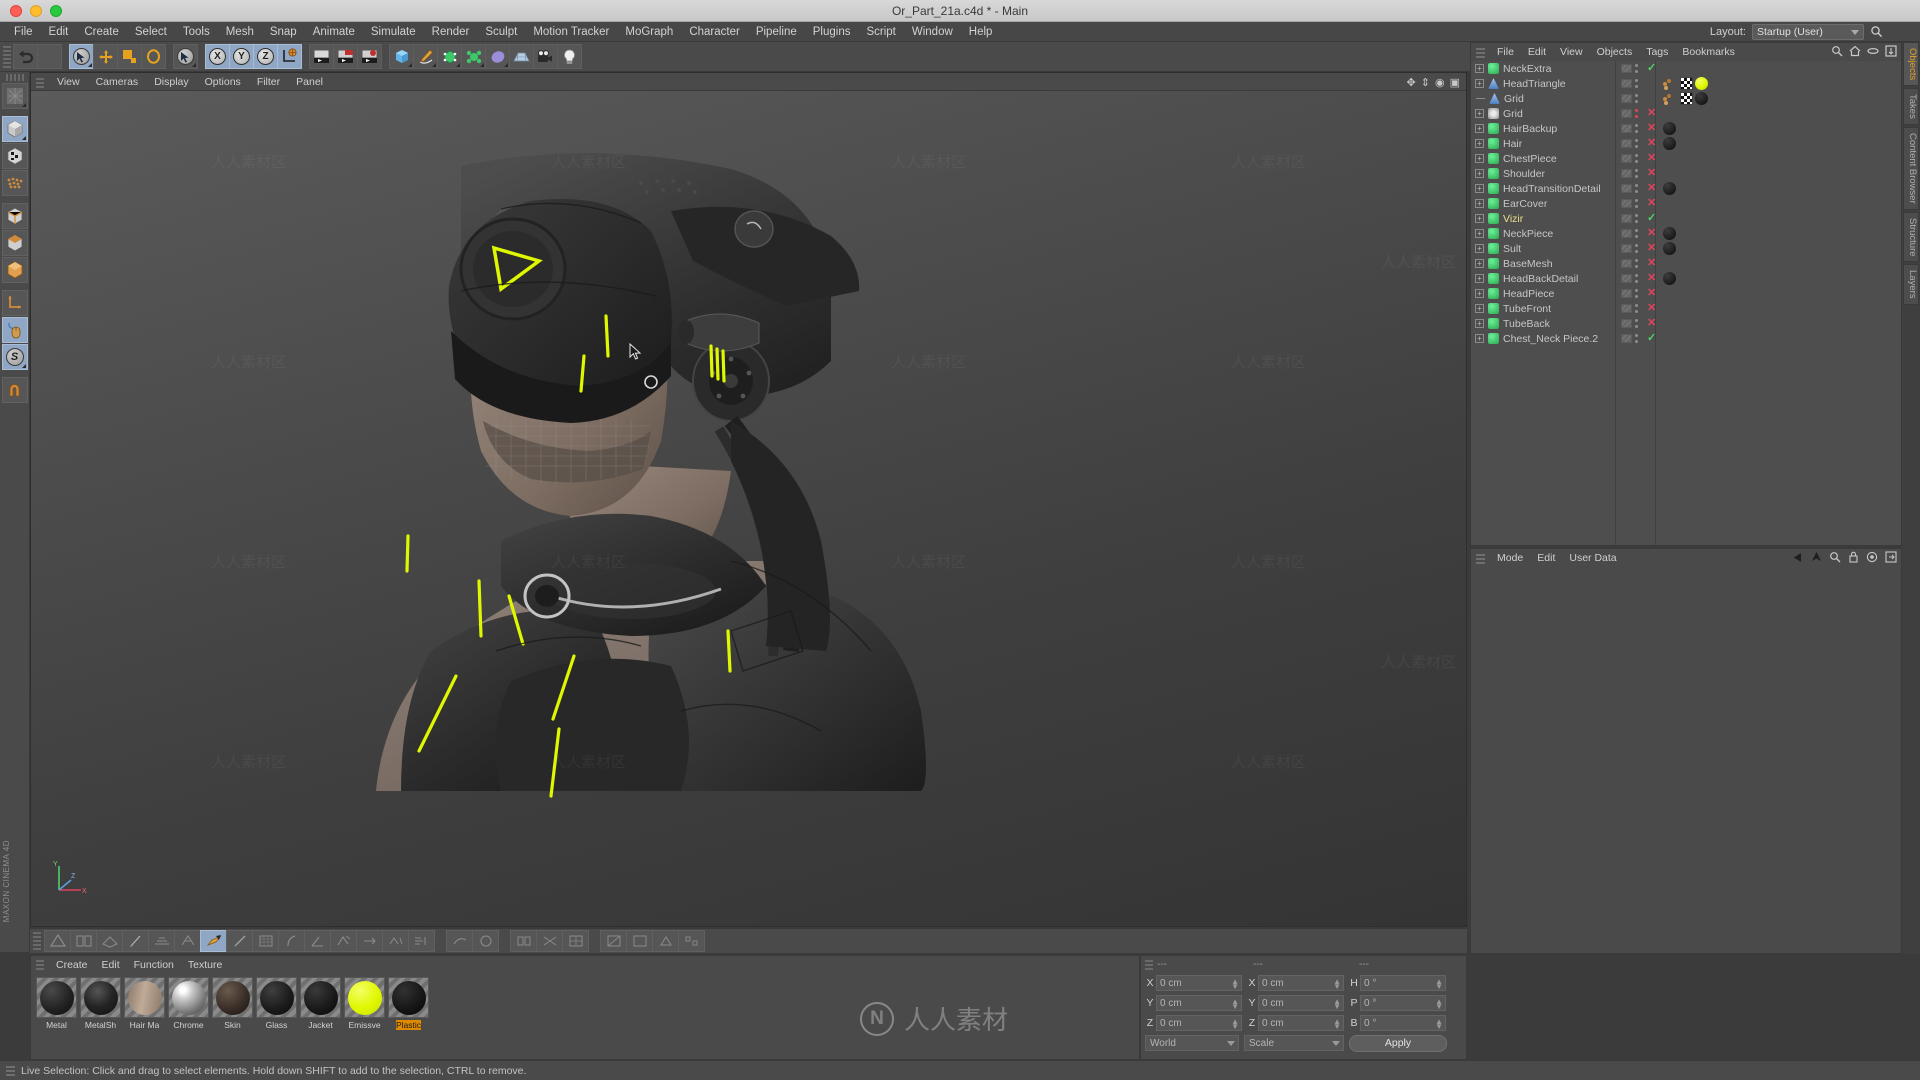 The width and height of the screenshot is (1920, 1080). I want to click on spin-edge-icon, so click(485, 941).